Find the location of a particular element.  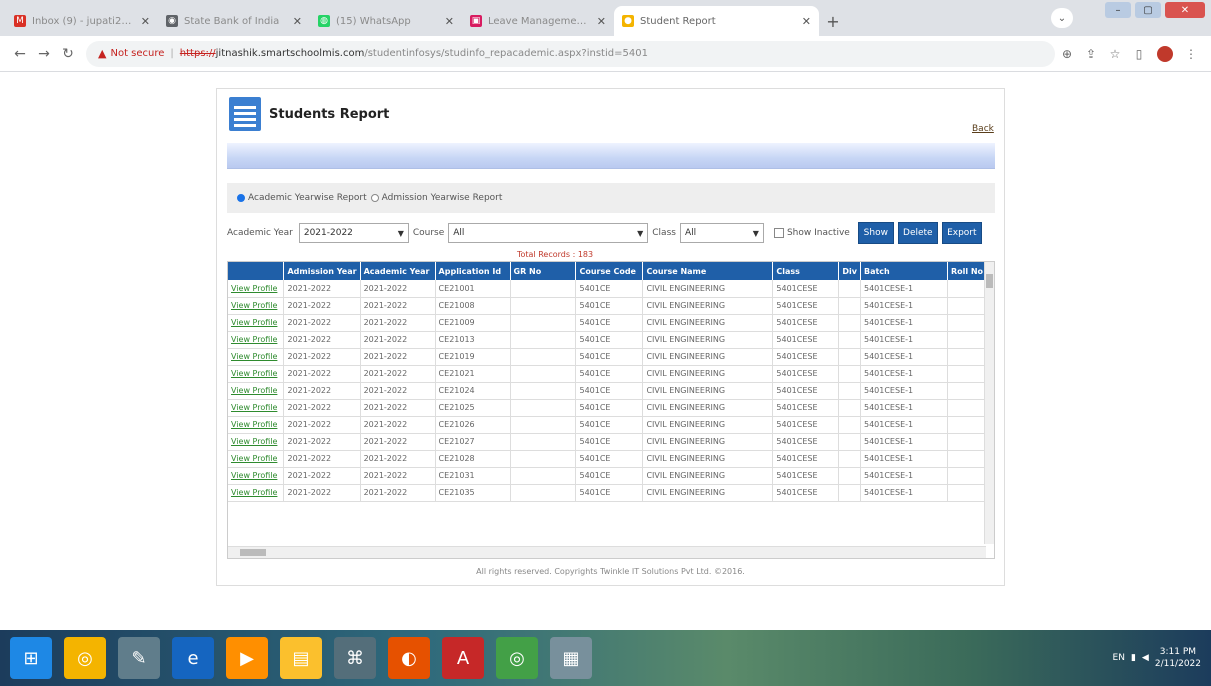

table-cell: CE21028 is located at coordinates (473, 459).